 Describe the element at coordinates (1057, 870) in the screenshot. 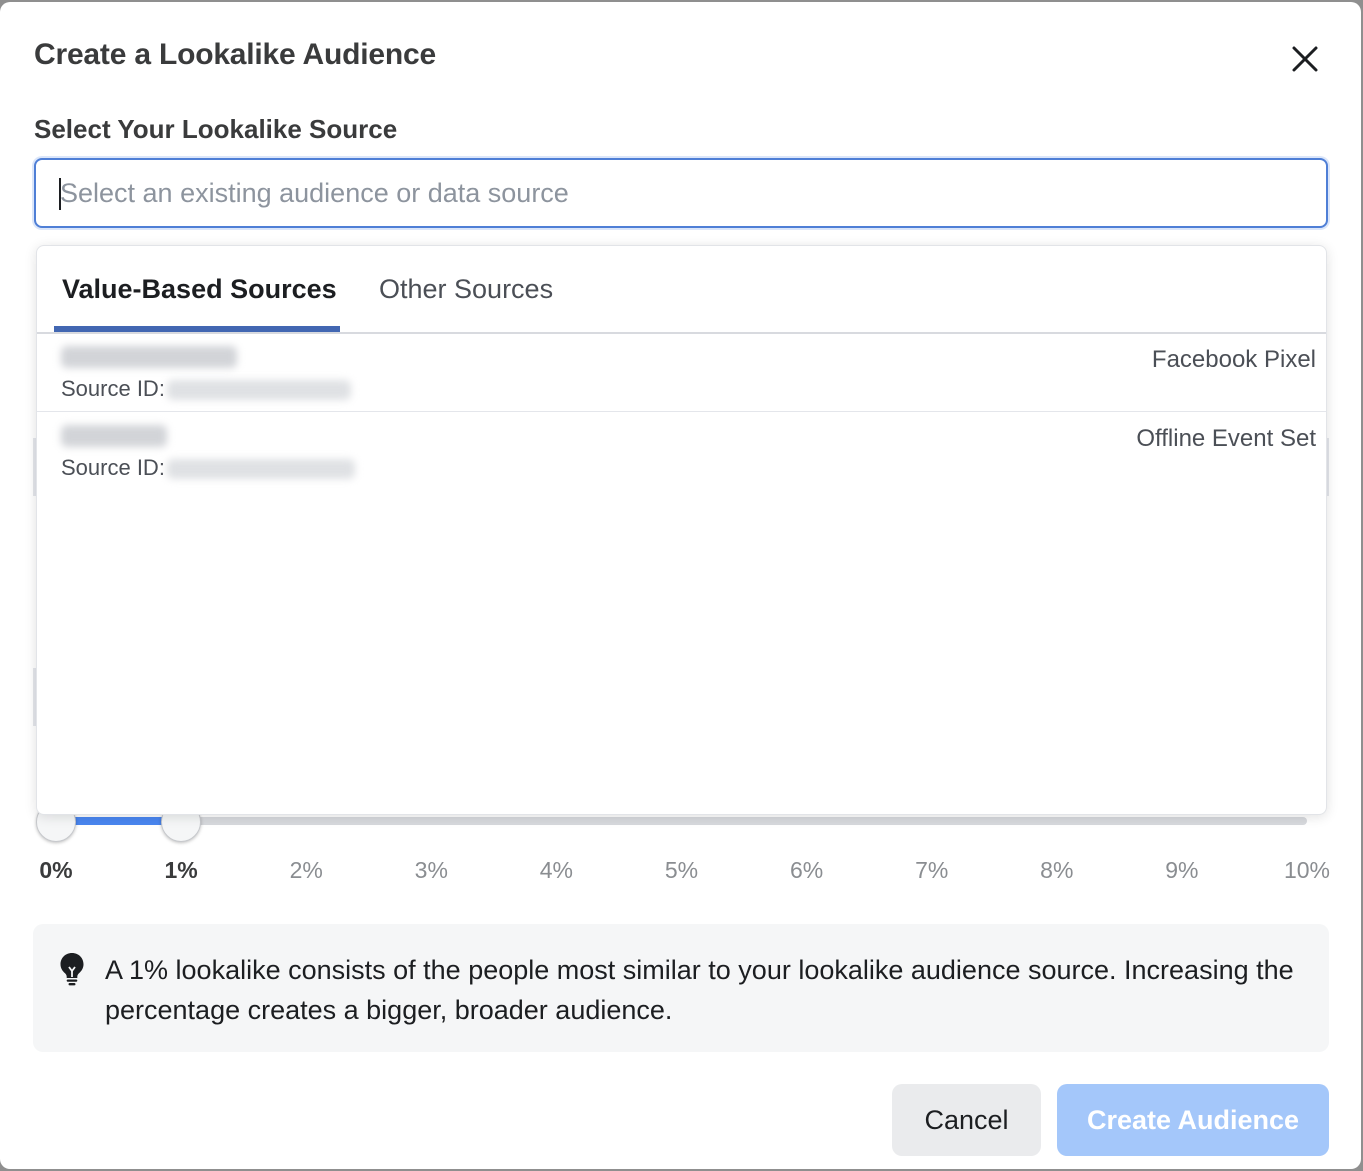

I see `size-tick-label: 8%` at that location.